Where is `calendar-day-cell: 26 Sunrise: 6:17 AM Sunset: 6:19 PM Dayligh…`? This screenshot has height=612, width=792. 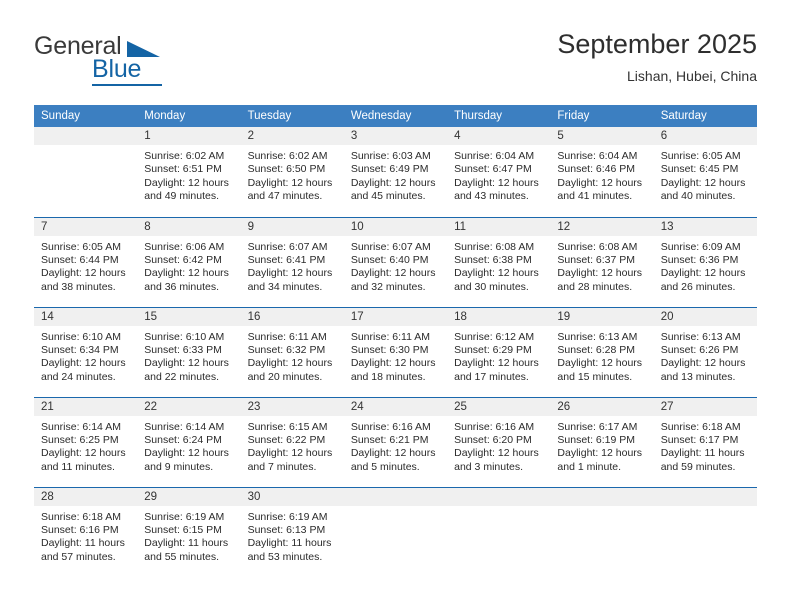
calendar-day-cell: 26 Sunrise: 6:17 AM Sunset: 6:19 PM Dayligh… is located at coordinates (602, 441).